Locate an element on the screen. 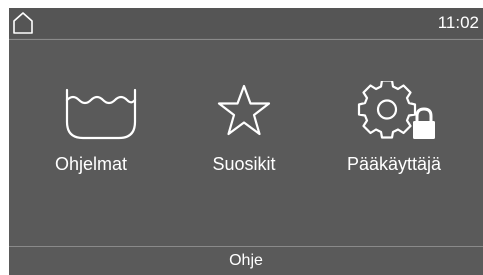 Image resolution: width=483 pixels, height=275 pixels. help-button: Ohje is located at coordinates (246, 261).